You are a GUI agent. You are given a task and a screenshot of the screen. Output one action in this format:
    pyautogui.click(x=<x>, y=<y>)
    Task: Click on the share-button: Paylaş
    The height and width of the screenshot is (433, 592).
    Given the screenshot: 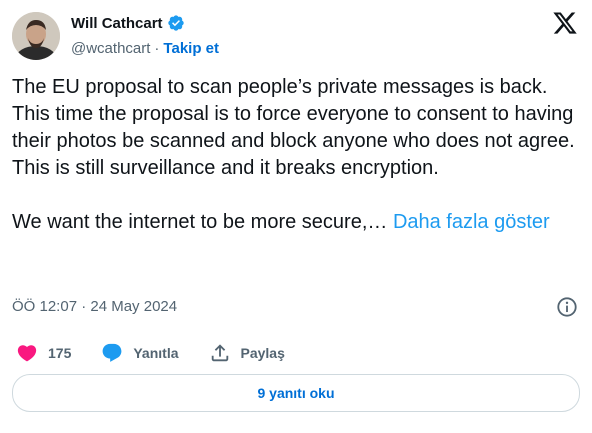 What is the action you would take?
    pyautogui.click(x=247, y=353)
    